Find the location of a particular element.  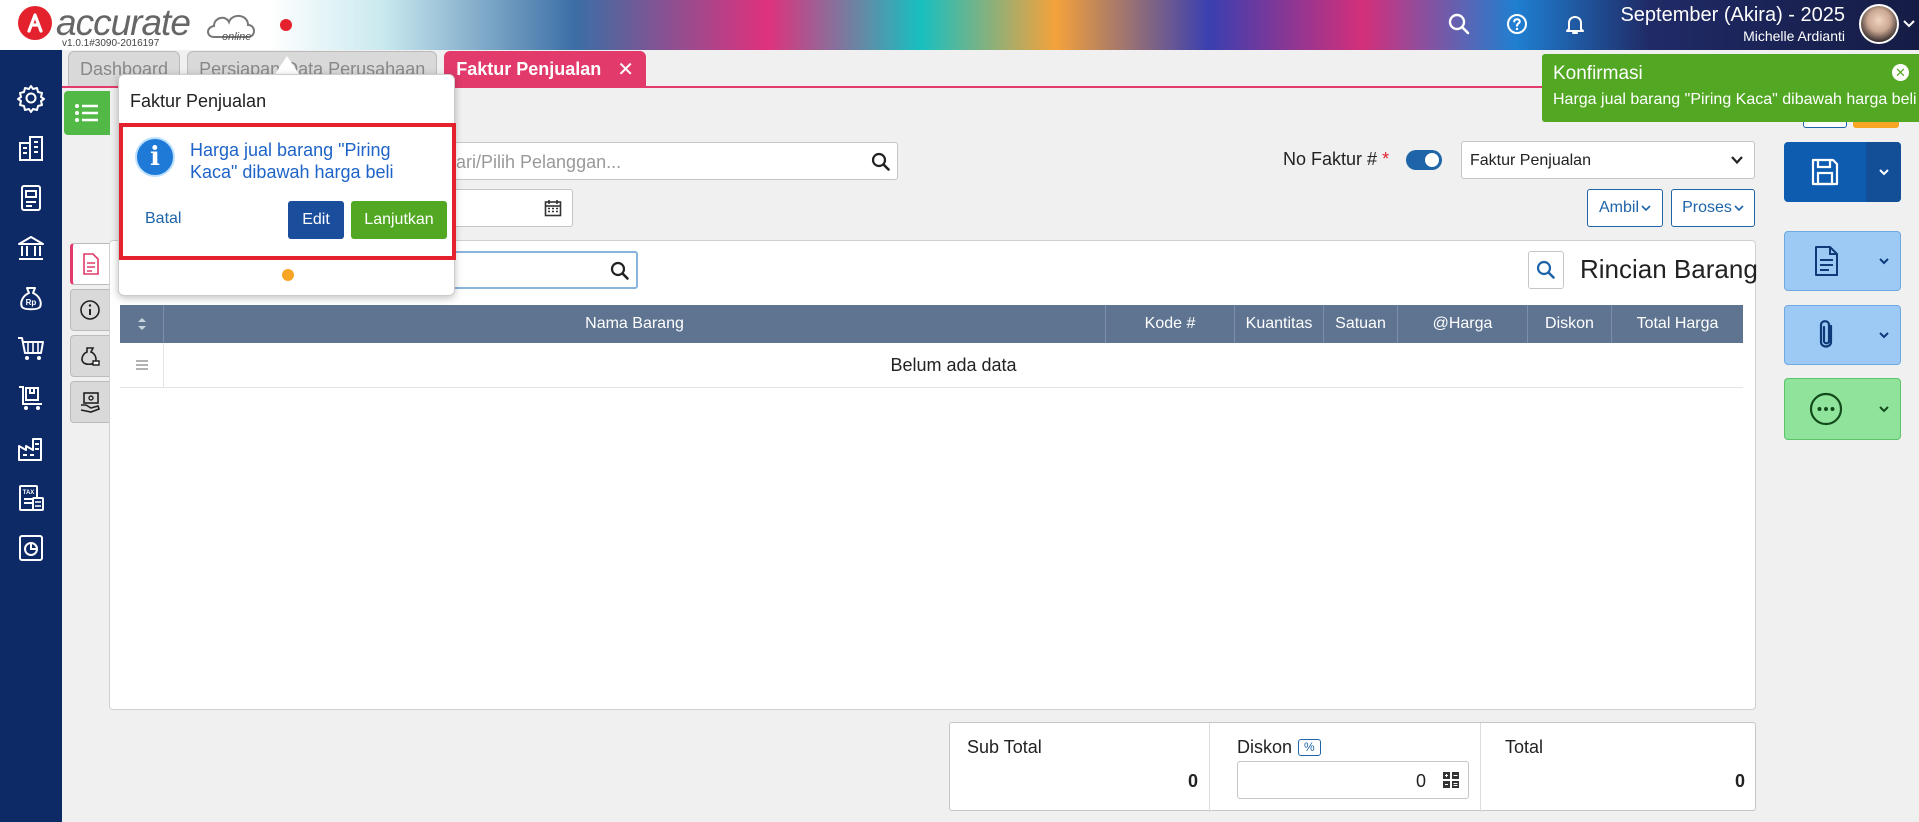

totals-panel: Sub Total 0 Diskon% 0 Total 0 is located at coordinates (1353, 767).